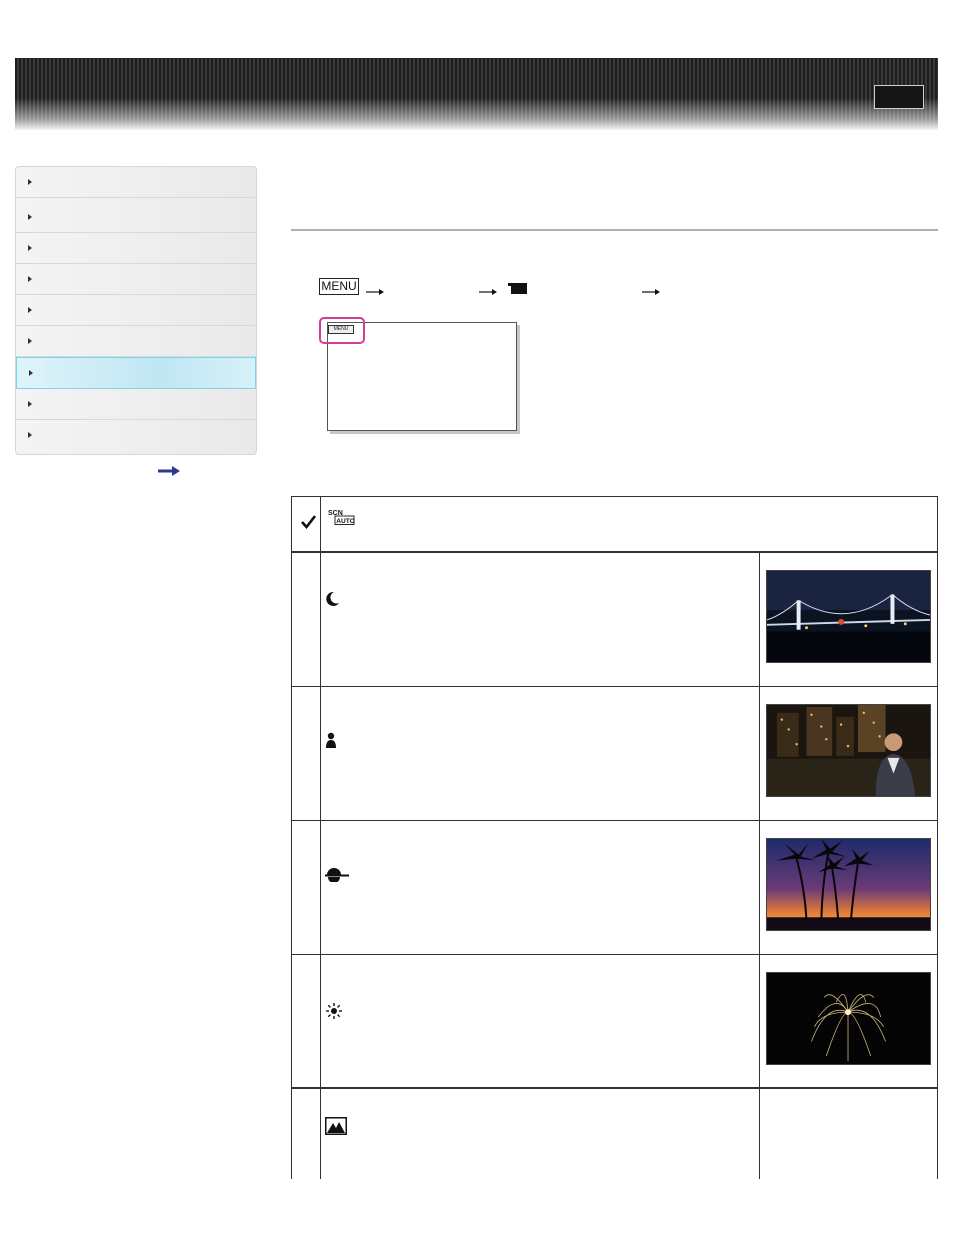  I want to click on night-portrait-icon, so click(335, 740).